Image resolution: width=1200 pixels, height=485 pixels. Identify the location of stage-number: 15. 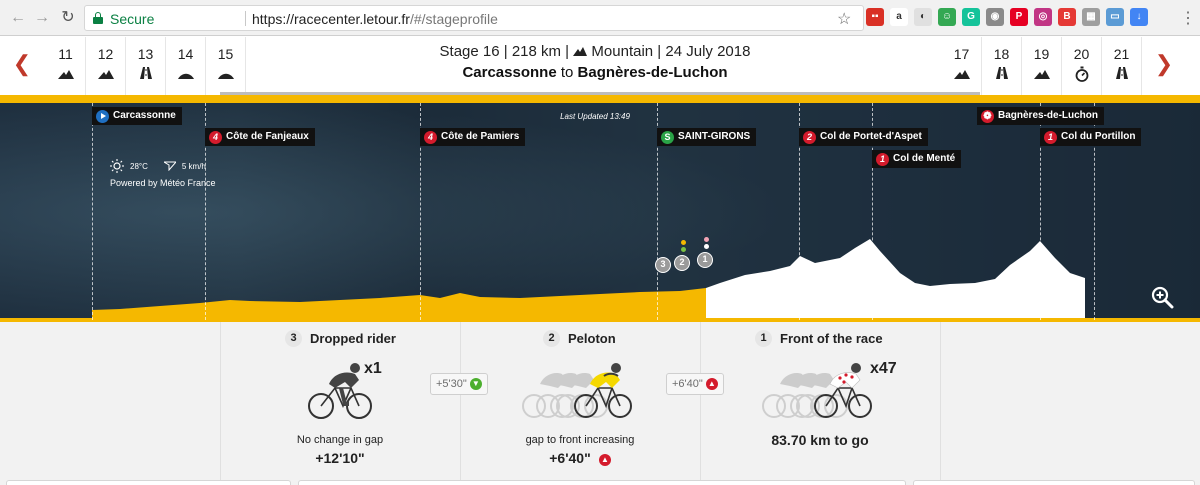
(225, 54).